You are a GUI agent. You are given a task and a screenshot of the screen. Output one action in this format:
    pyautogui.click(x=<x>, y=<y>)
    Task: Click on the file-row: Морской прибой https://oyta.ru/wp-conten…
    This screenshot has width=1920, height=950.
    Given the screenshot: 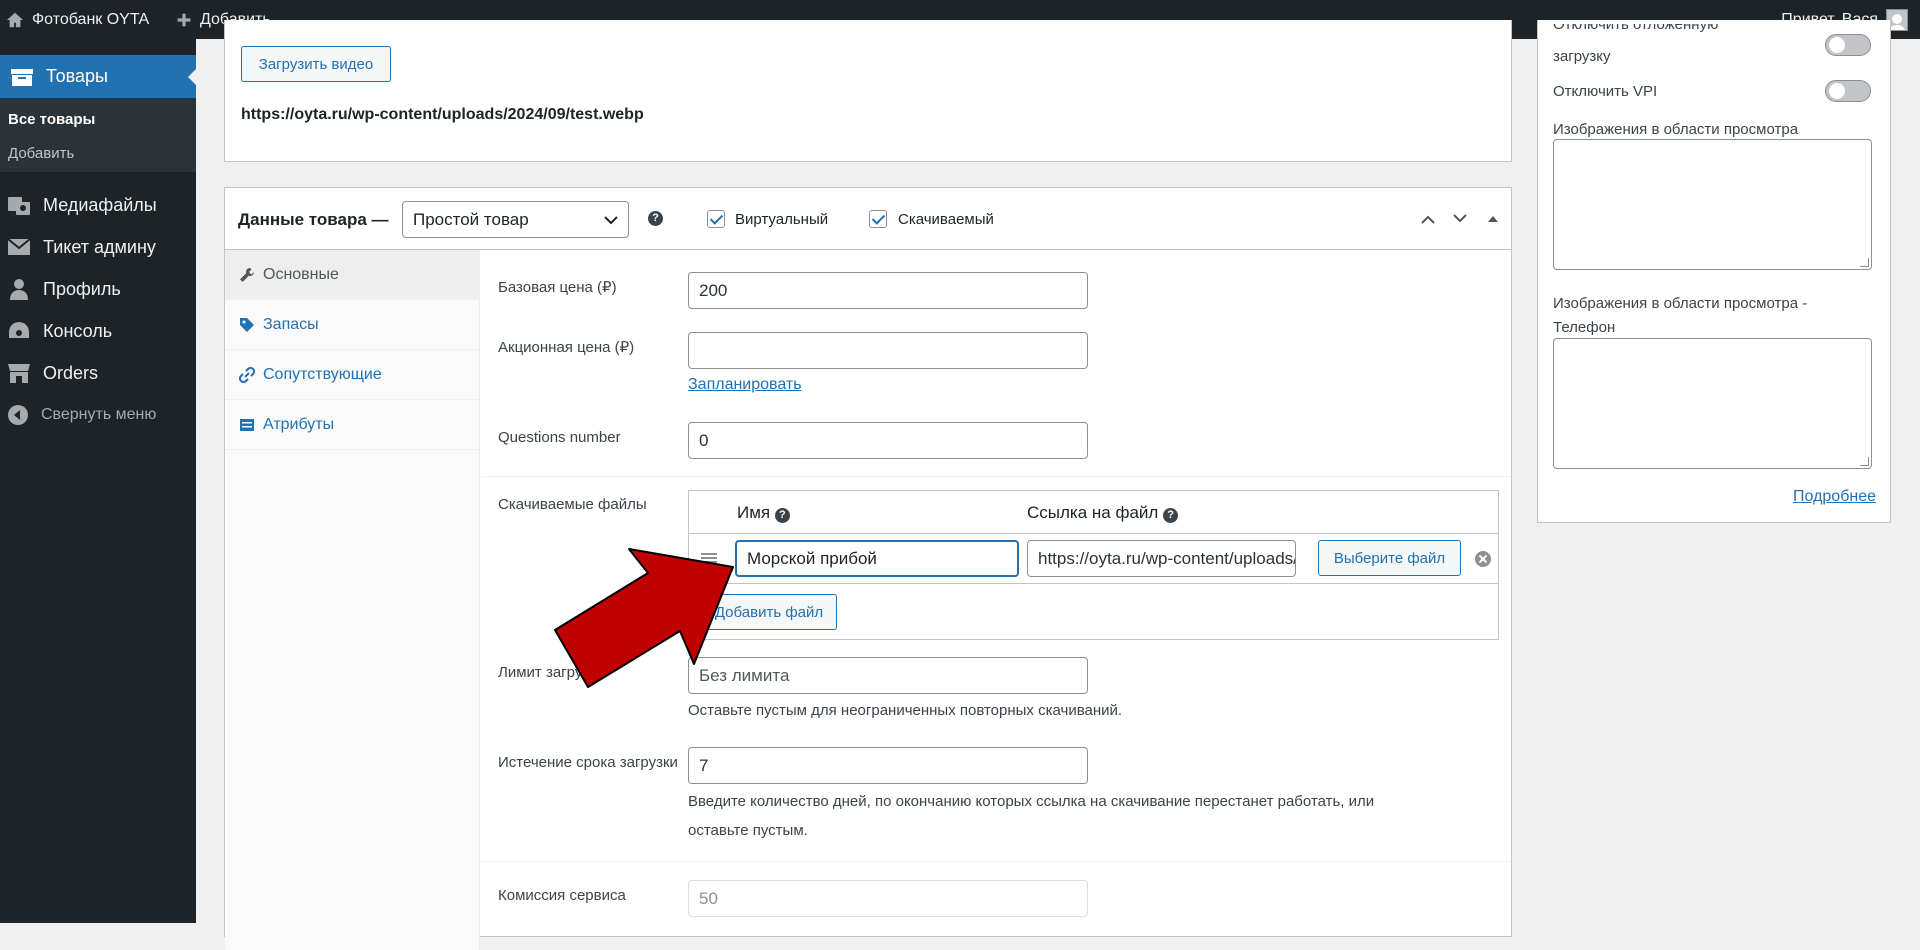 What is the action you would take?
    pyautogui.click(x=1093, y=559)
    